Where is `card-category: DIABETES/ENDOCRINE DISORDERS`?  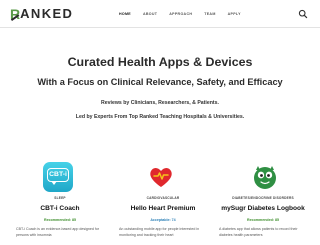 card-category: DIABETES/ENDOCRINE DISORDERS is located at coordinates (263, 198).